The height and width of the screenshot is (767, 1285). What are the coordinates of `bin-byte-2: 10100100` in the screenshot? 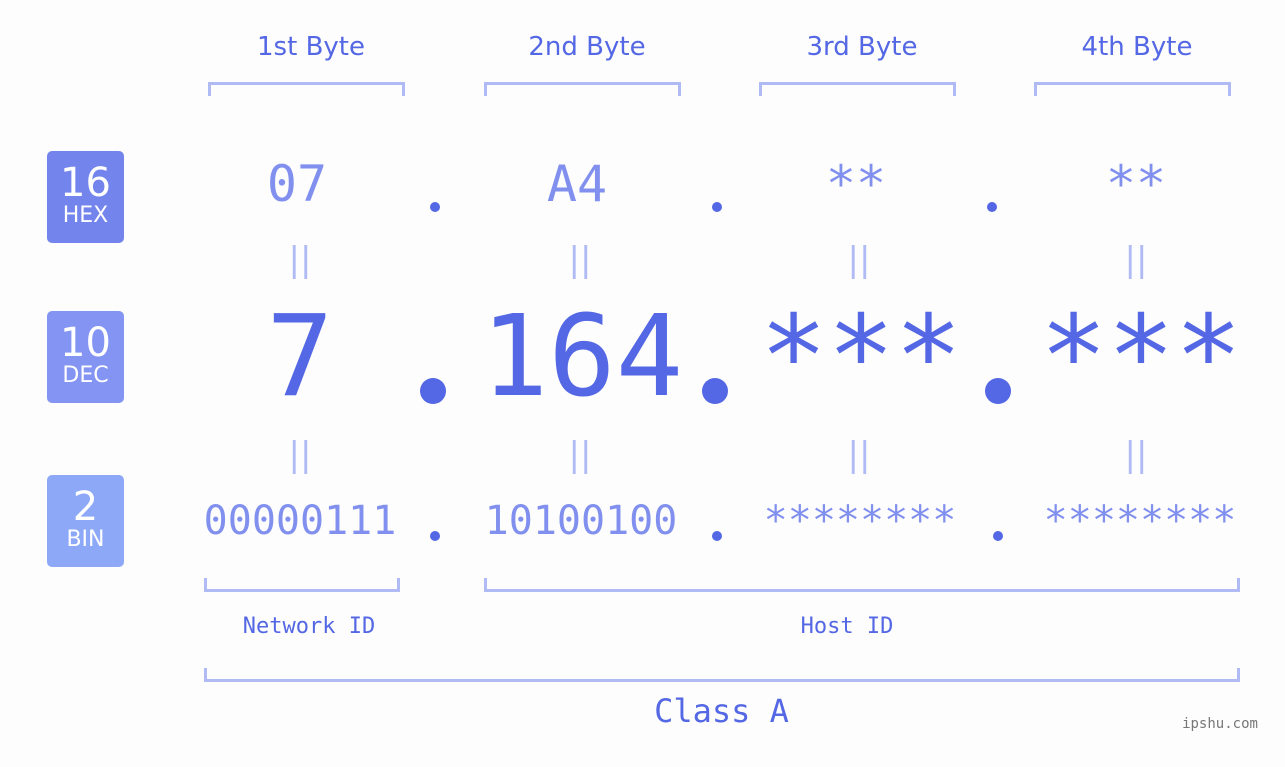 It's located at (581, 521).